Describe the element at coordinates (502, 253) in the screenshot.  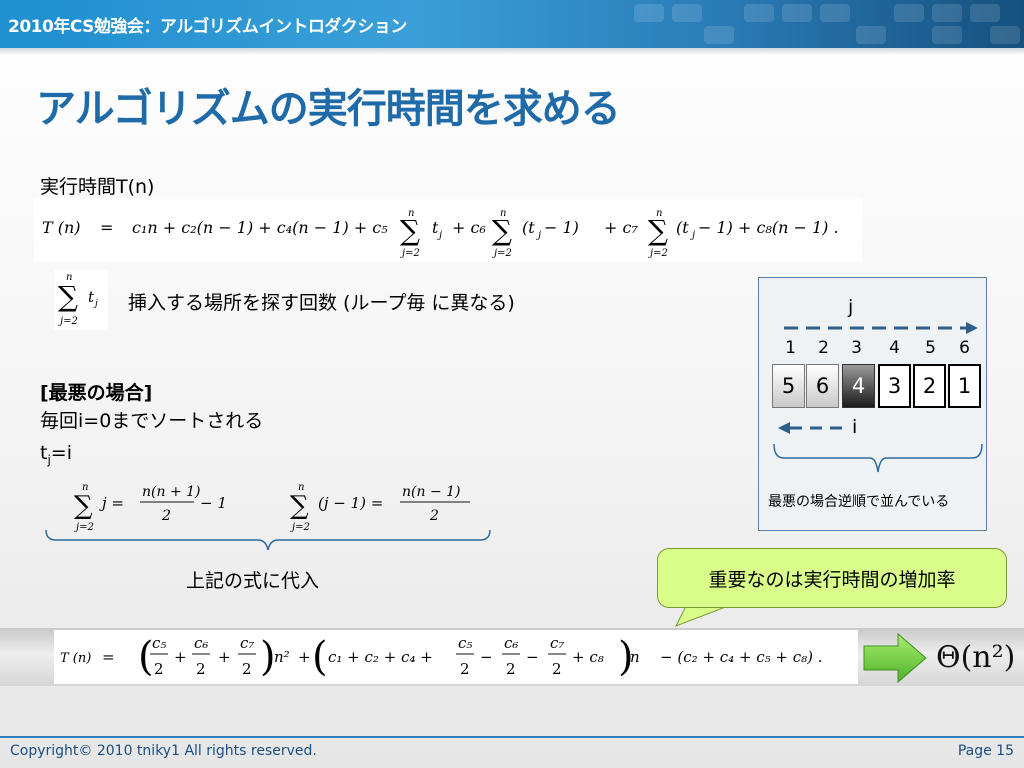
I see `eq1-sum2-bottom: j=2` at that location.